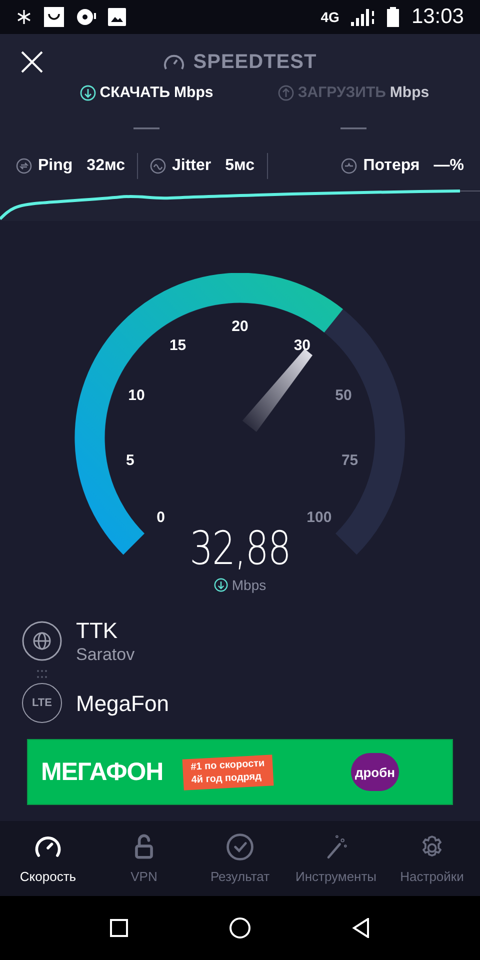  What do you see at coordinates (240, 326) in the screenshot?
I see `gauge-tick-label: 20` at bounding box center [240, 326].